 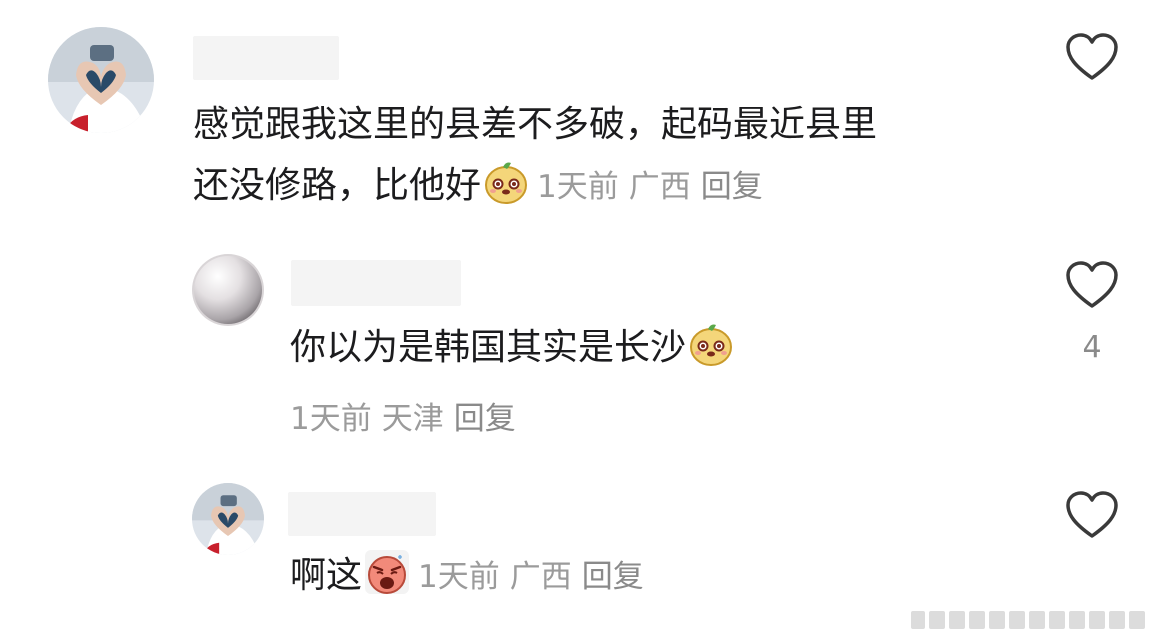 I want to click on scared-face-emoji, so click(x=387, y=572).